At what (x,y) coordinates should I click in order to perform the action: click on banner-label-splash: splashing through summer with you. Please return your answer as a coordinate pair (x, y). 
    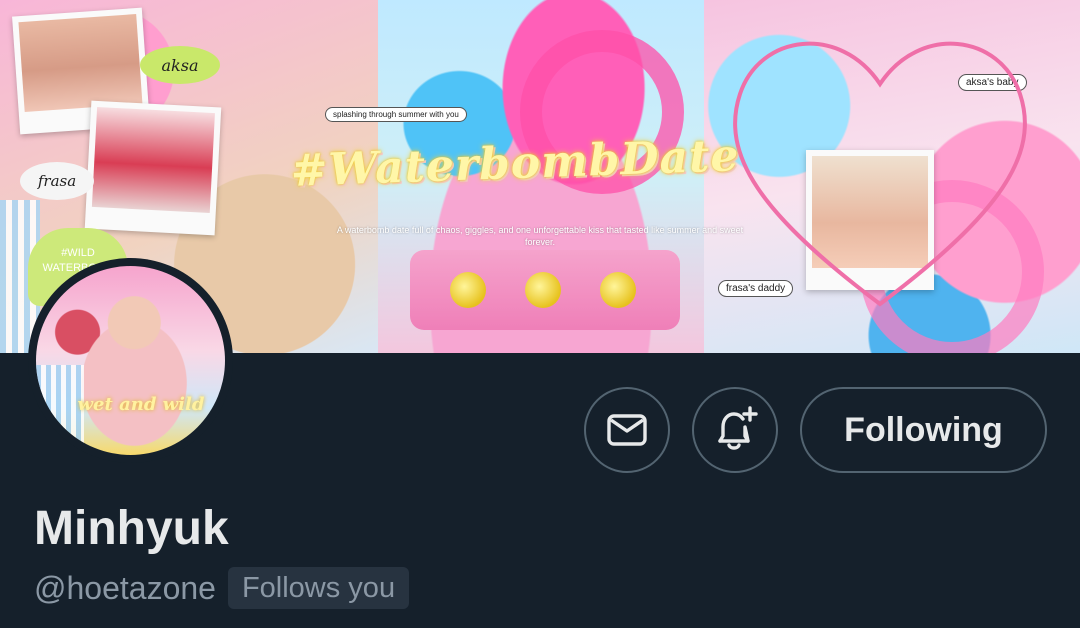
    Looking at the image, I should click on (396, 114).